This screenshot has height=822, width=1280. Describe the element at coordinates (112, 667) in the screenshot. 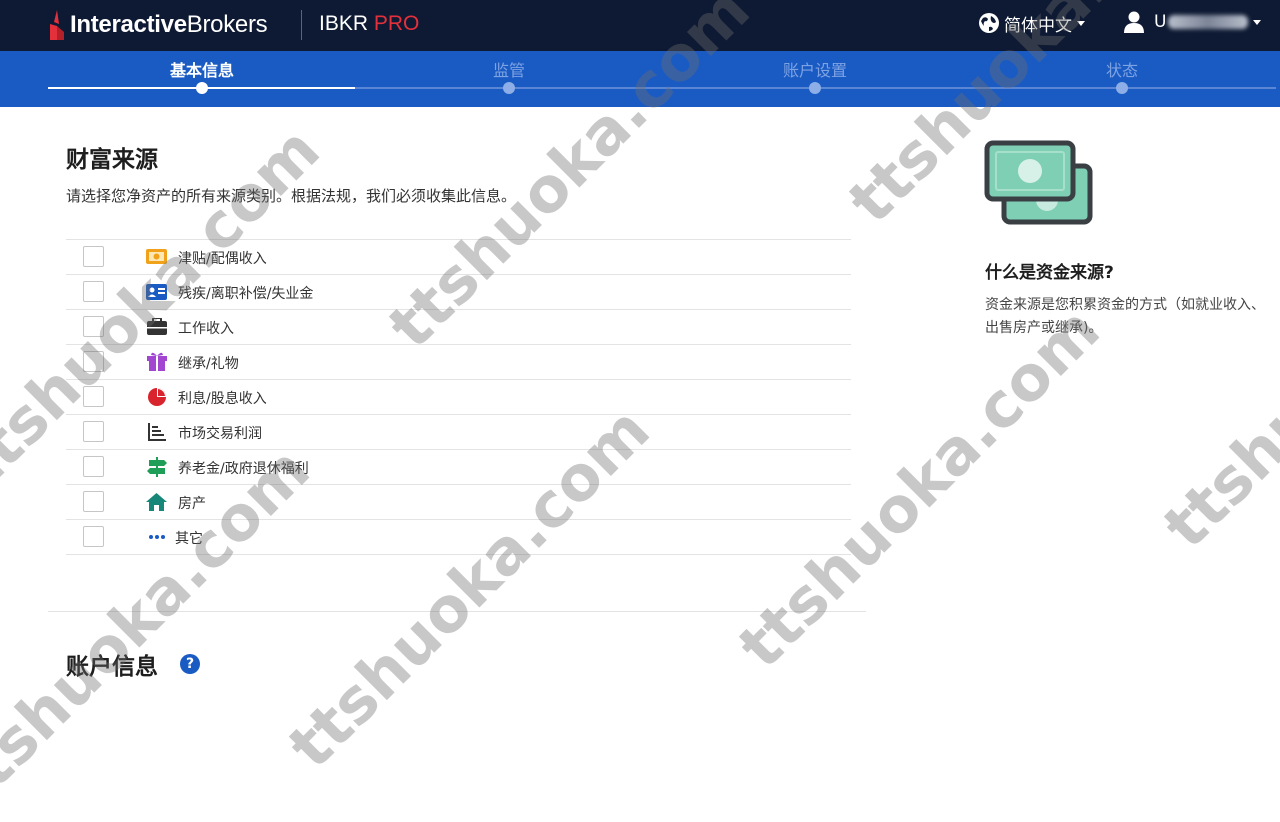

I see `section-title-account-info: 账户信息` at that location.